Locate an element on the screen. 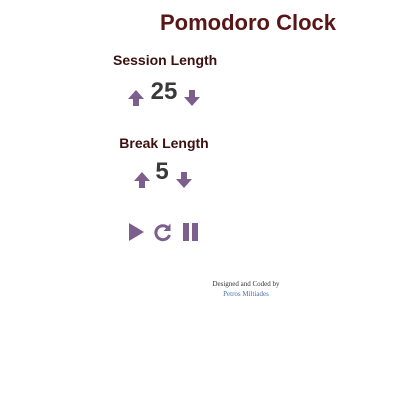  session-decrease-button is located at coordinates (192, 98).